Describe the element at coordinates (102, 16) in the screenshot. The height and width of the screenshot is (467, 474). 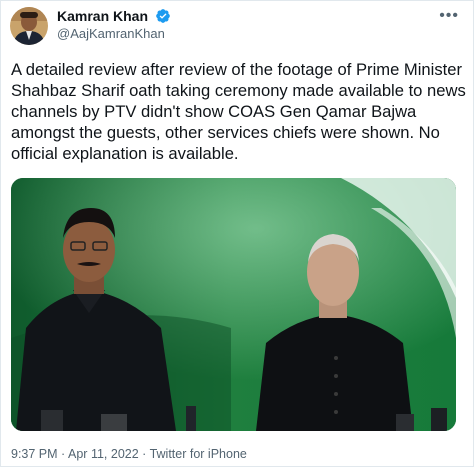
I see `author-name-text: Kamran Khan` at that location.